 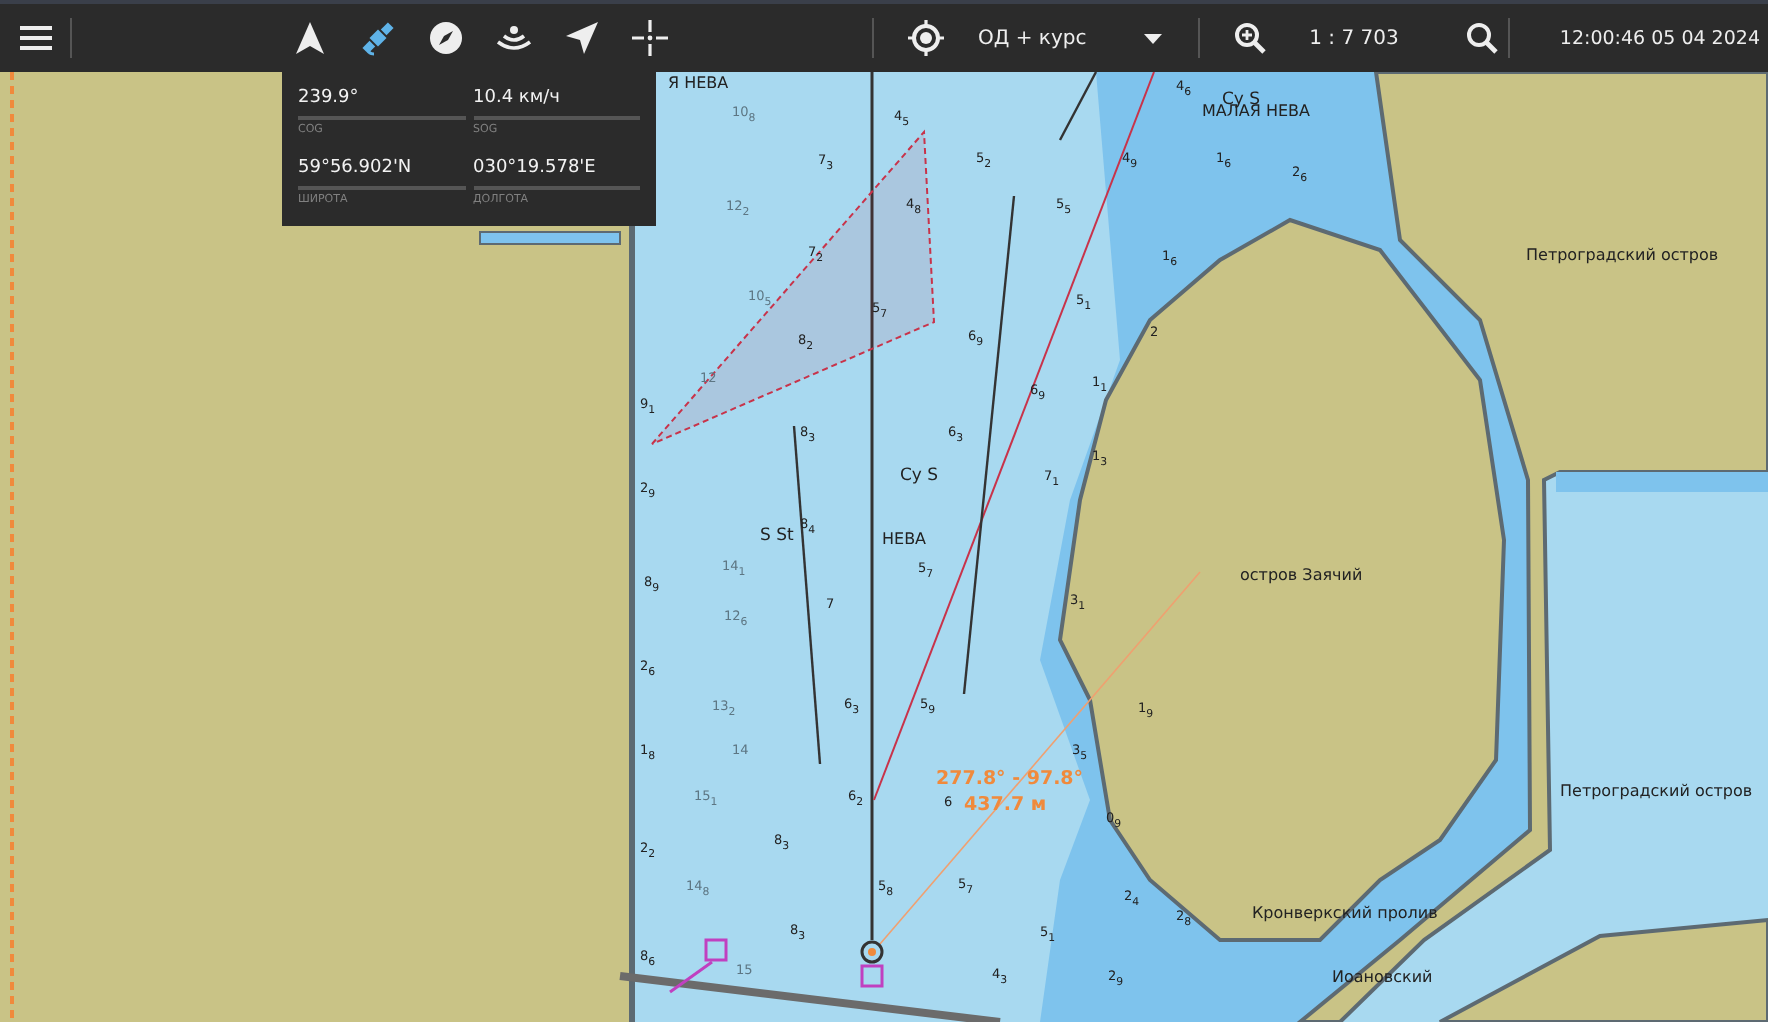 I want to click on signal-waves-icon, so click(x=514, y=38).